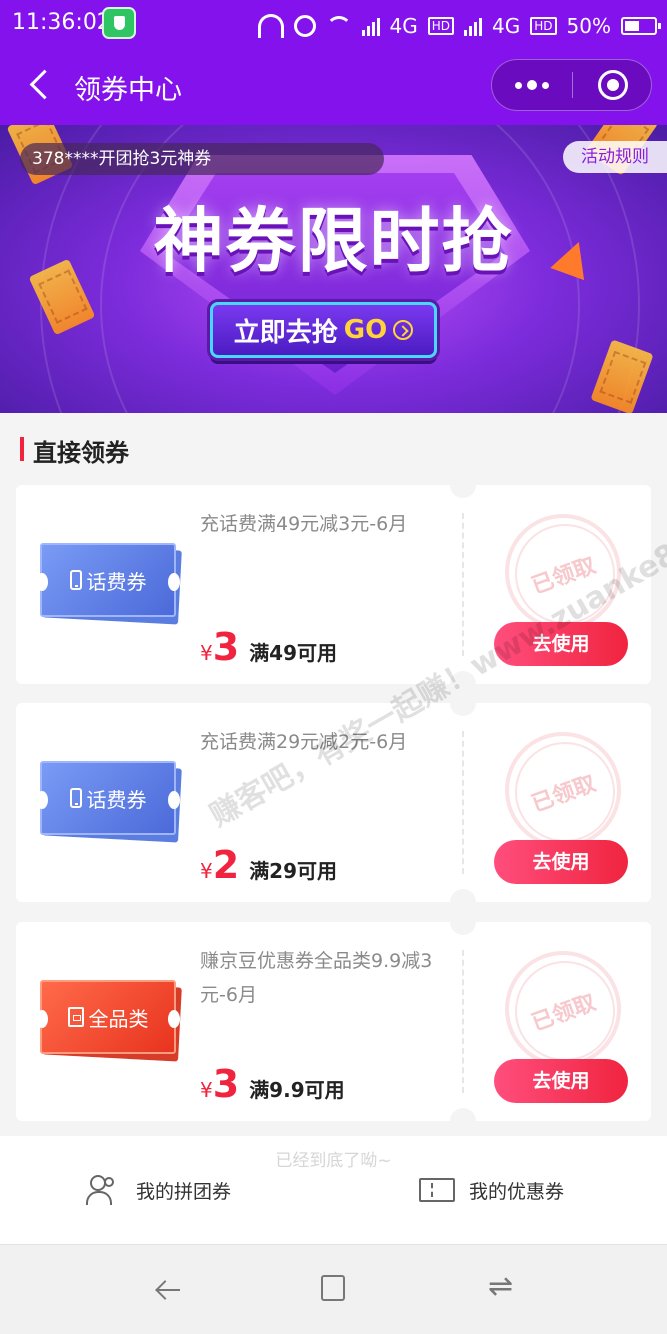  I want to click on my-group-coupons-button: 我的拼团券, so click(158, 1190).